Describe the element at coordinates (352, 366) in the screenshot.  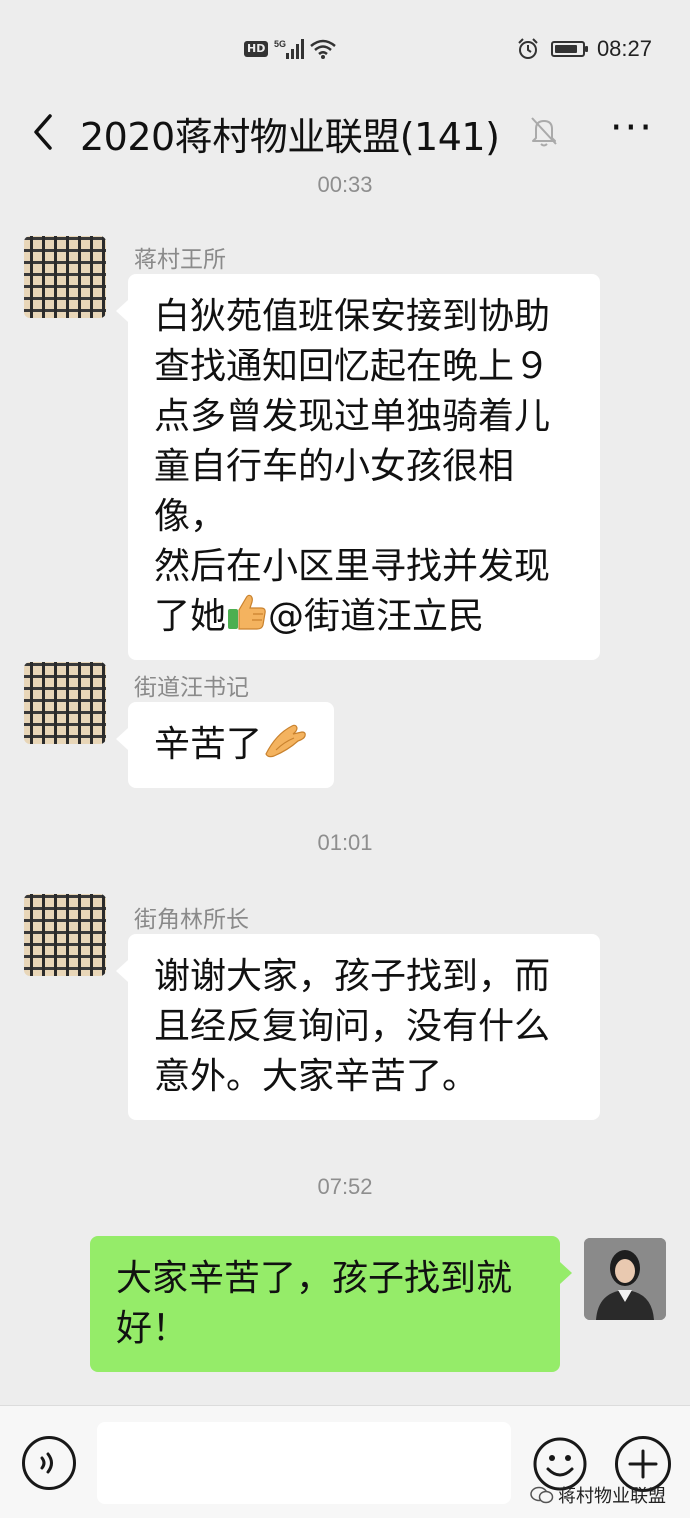
I see `message-line: 查找通知回忆起在晚上９` at that location.